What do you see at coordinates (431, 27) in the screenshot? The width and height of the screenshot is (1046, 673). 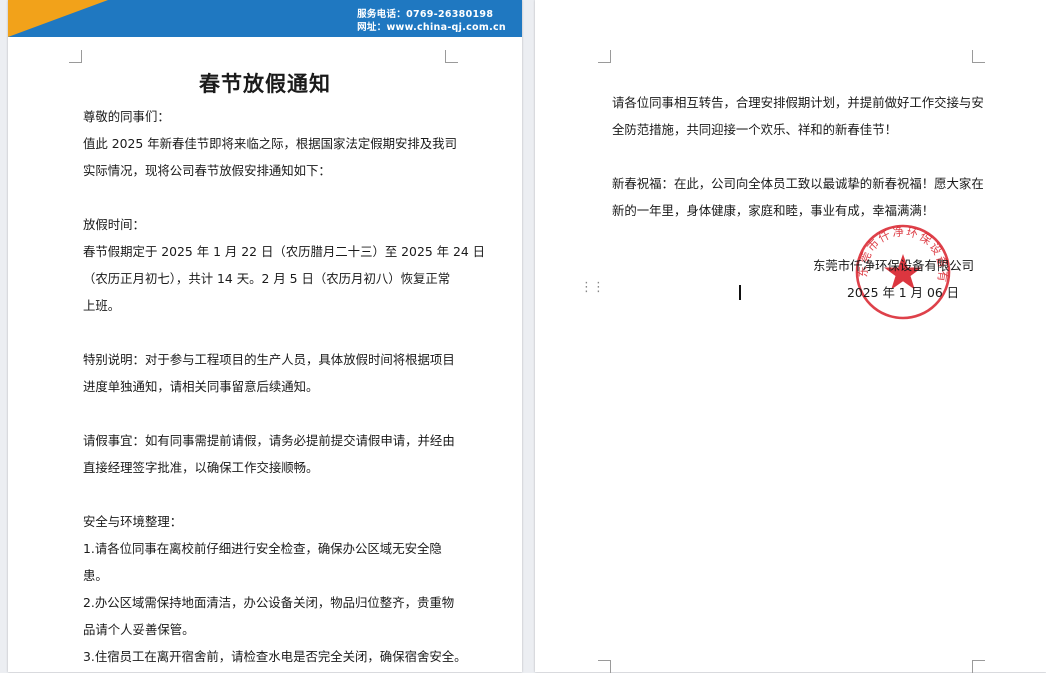 I see `banner-website: 网址：www.china-qj.com.cn` at bounding box center [431, 27].